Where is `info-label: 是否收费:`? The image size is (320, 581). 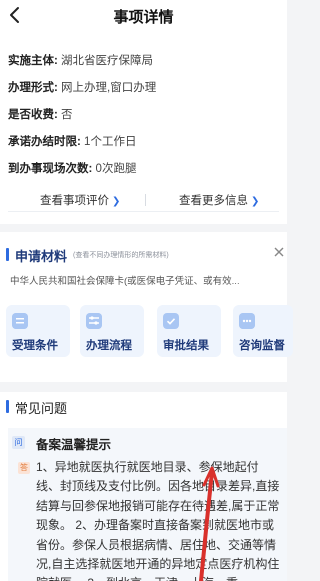
info-label: 是否收费: is located at coordinates (33, 115).